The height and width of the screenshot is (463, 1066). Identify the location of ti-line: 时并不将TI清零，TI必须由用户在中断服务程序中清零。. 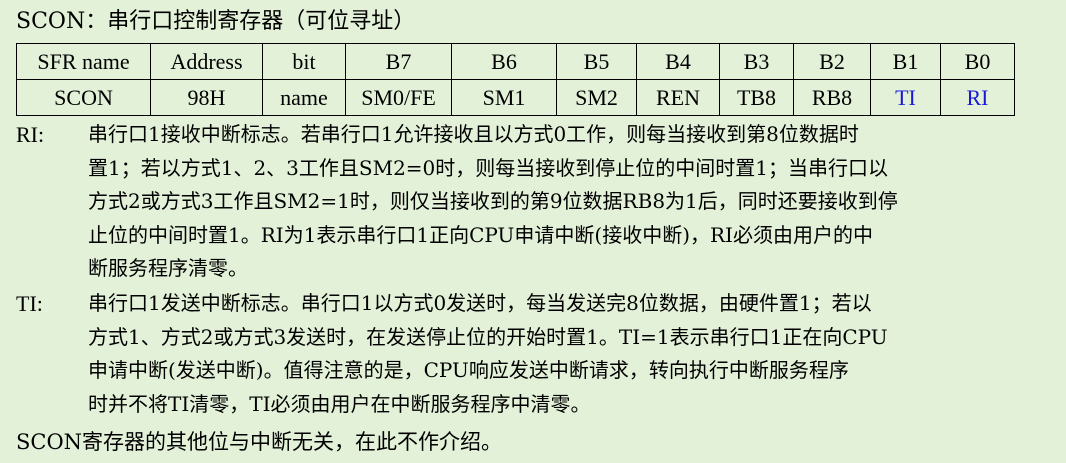
(339, 403).